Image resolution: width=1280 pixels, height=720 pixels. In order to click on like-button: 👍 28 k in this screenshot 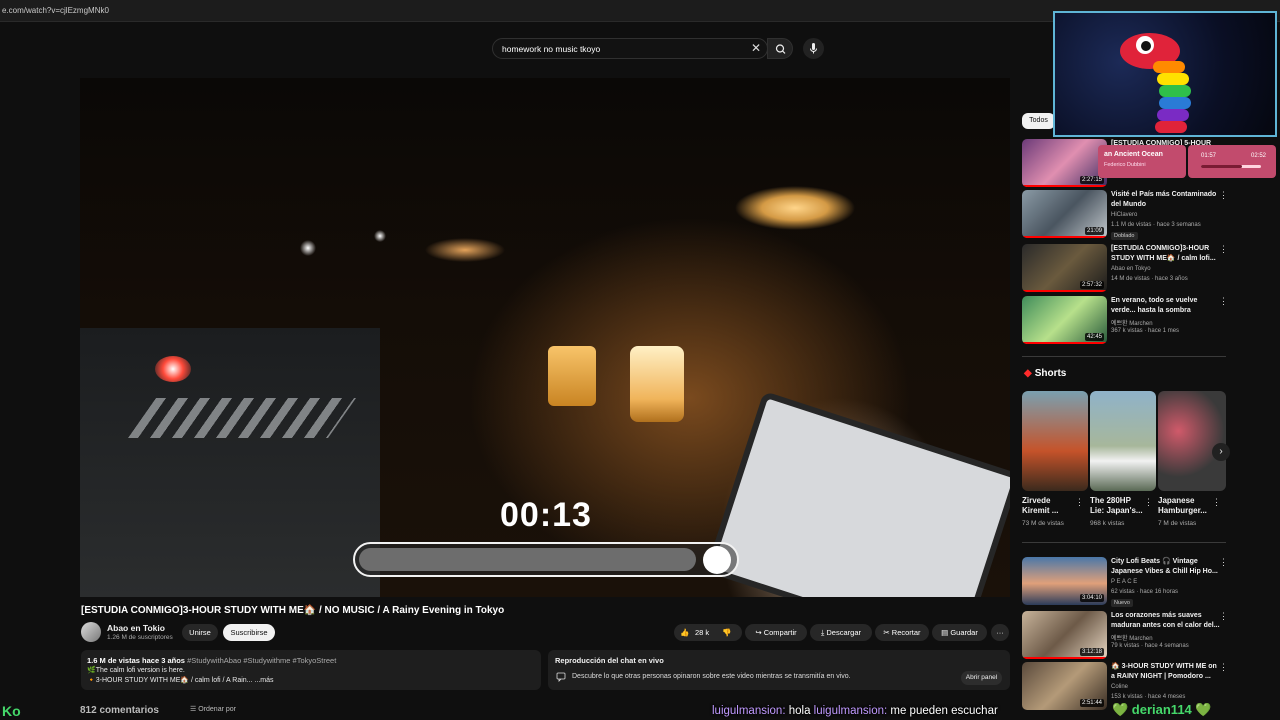, I will do `click(694, 632)`.